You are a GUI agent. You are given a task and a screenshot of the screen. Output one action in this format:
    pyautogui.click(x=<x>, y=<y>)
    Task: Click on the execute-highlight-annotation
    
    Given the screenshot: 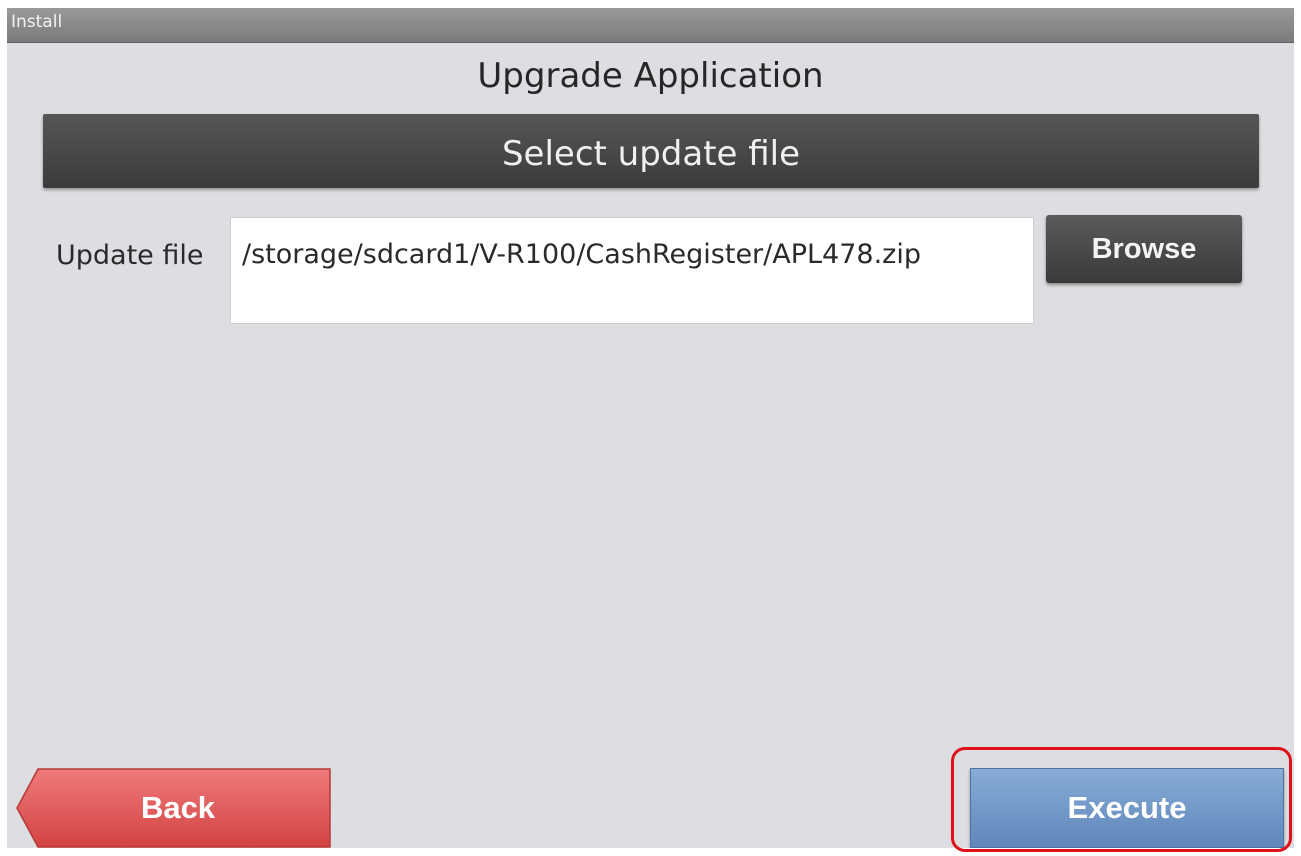 What is the action you would take?
    pyautogui.click(x=1121, y=799)
    